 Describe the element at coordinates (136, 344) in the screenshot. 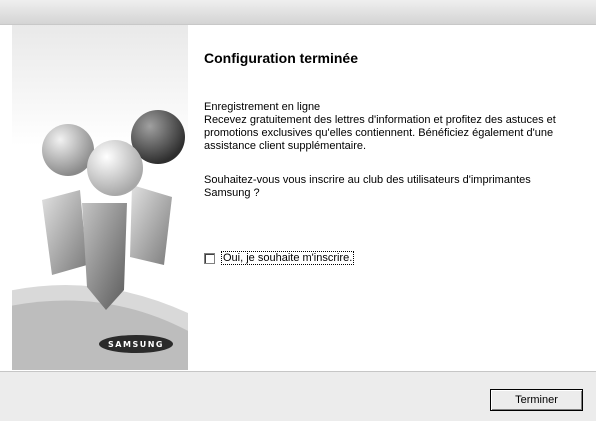

I see `samsung-logo: SAMSUNG` at that location.